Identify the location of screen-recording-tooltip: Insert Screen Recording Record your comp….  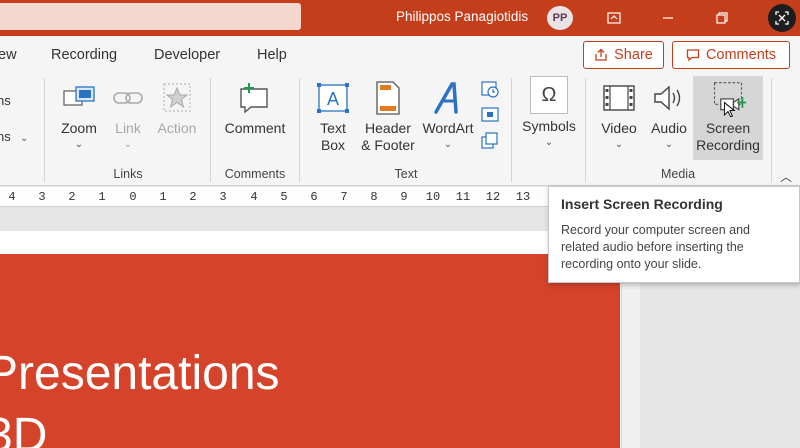
(674, 234).